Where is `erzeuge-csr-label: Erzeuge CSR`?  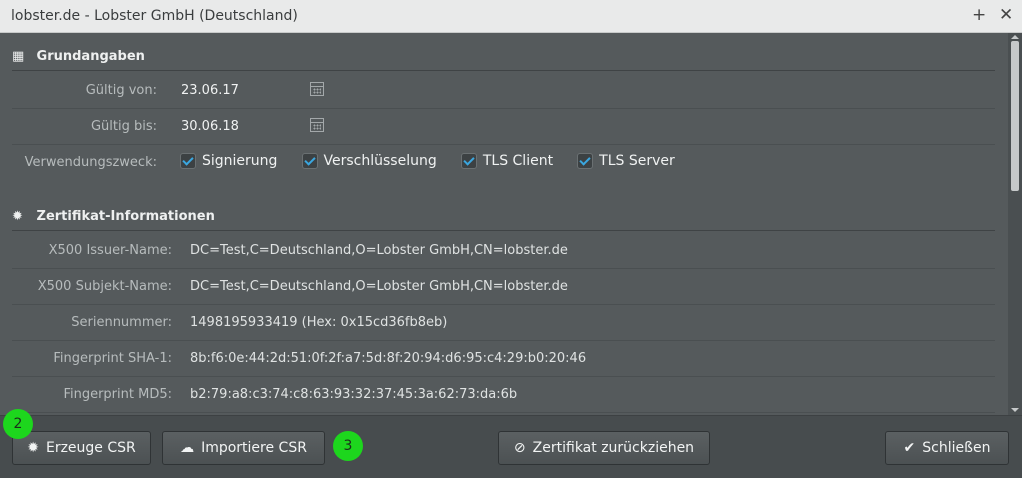 erzeuge-csr-label: Erzeuge CSR is located at coordinates (90, 448).